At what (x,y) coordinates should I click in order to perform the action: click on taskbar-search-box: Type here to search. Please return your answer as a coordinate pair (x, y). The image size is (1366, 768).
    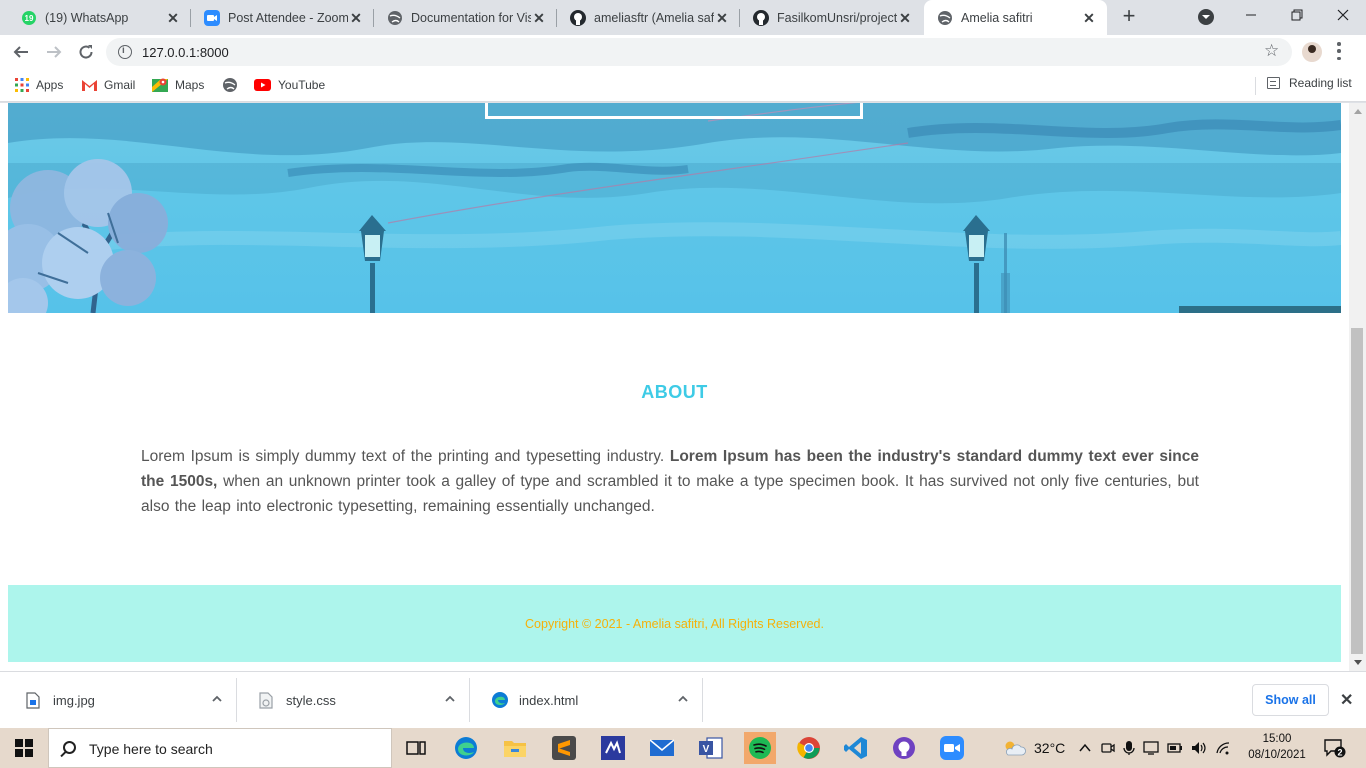
    Looking at the image, I should click on (220, 748).